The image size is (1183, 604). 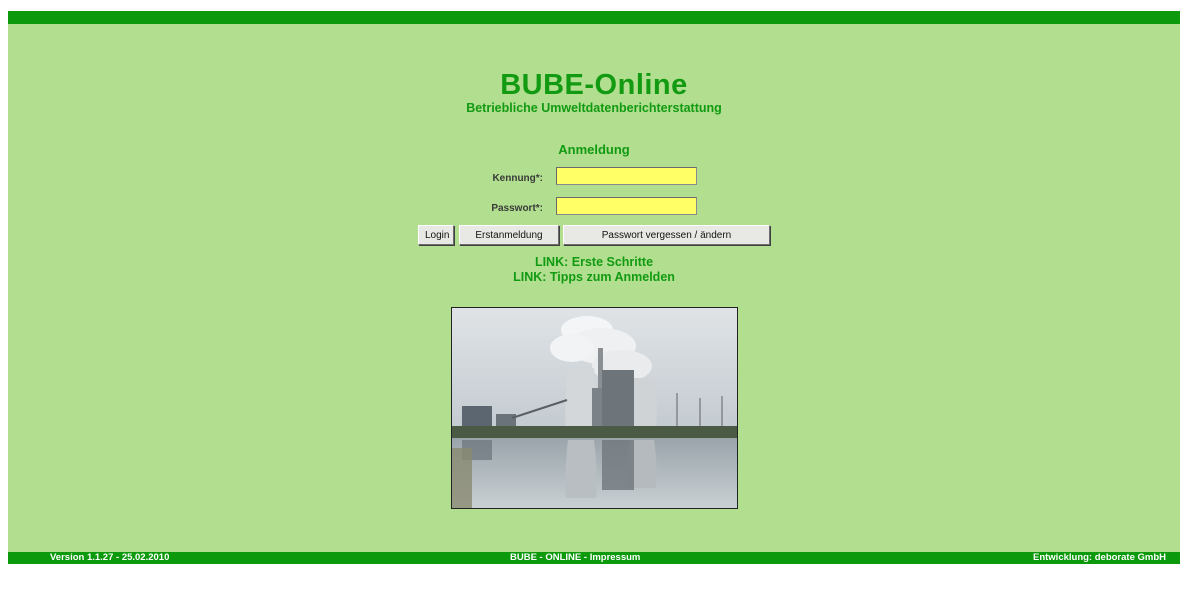 I want to click on power-plant-photo, so click(x=594, y=408).